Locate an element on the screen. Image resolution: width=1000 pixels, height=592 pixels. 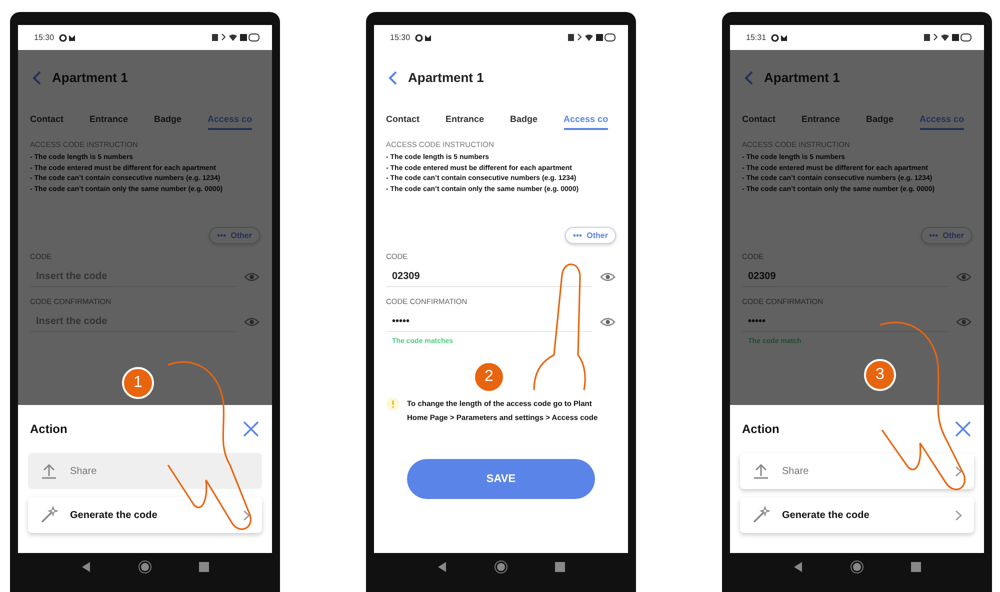
step-badge: 1 is located at coordinates (138, 383).